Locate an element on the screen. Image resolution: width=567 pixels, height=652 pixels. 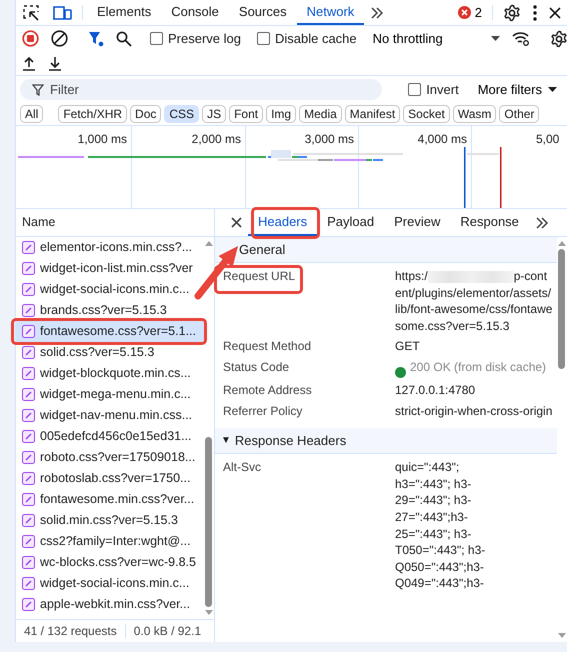
tick-label: 5,00 is located at coordinates (548, 139).